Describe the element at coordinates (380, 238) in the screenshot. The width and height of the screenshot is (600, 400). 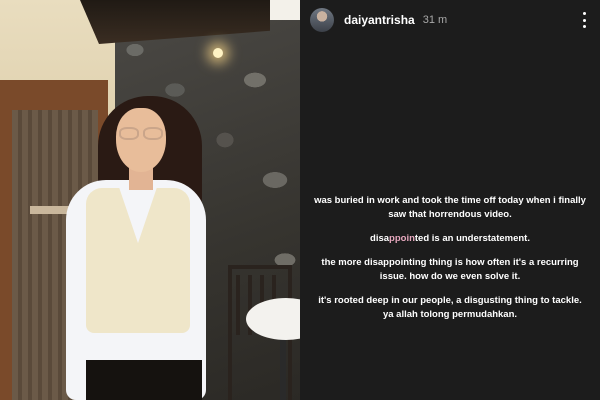
I see `caption-text: disa` at that location.